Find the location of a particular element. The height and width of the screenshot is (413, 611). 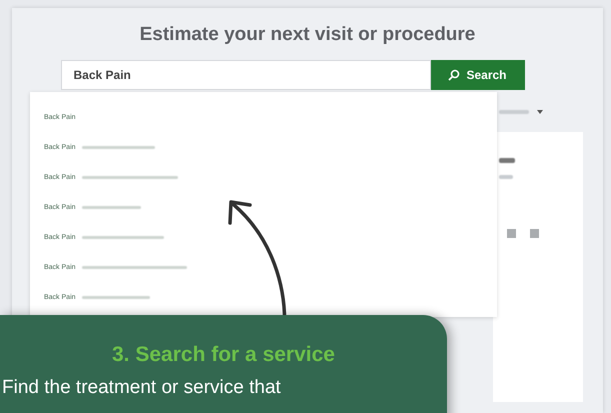

callout-text: Find the treatment or service that is located at coordinates (141, 388).